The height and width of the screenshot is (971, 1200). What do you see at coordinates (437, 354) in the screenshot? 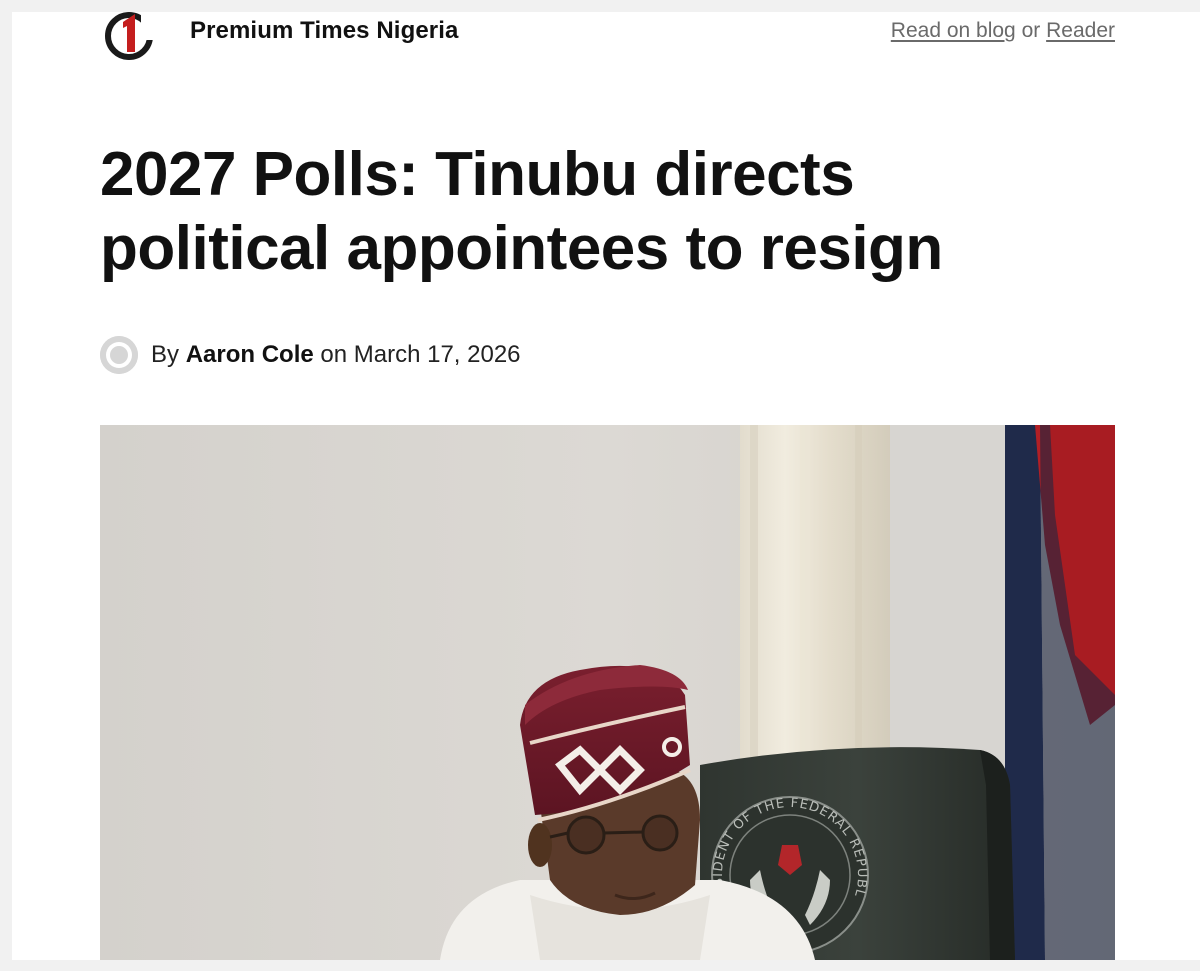
I see `publish-date: March 17, 2026` at bounding box center [437, 354].